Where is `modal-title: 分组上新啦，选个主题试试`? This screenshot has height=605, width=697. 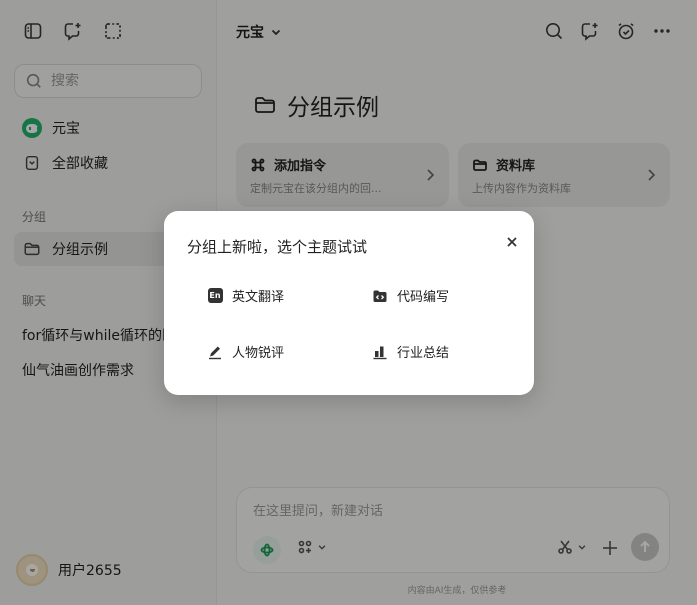 modal-title: 分组上新啦，选个主题试试 is located at coordinates (277, 247).